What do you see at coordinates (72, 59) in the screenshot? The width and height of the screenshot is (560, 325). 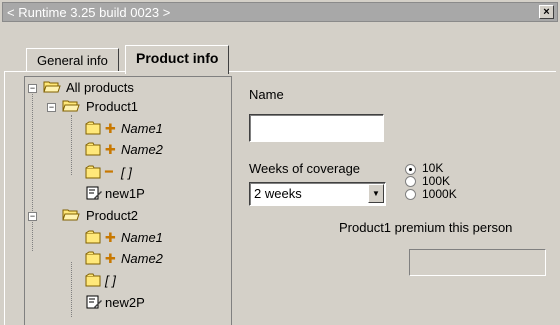 I see `tab-general-info: General info` at bounding box center [72, 59].